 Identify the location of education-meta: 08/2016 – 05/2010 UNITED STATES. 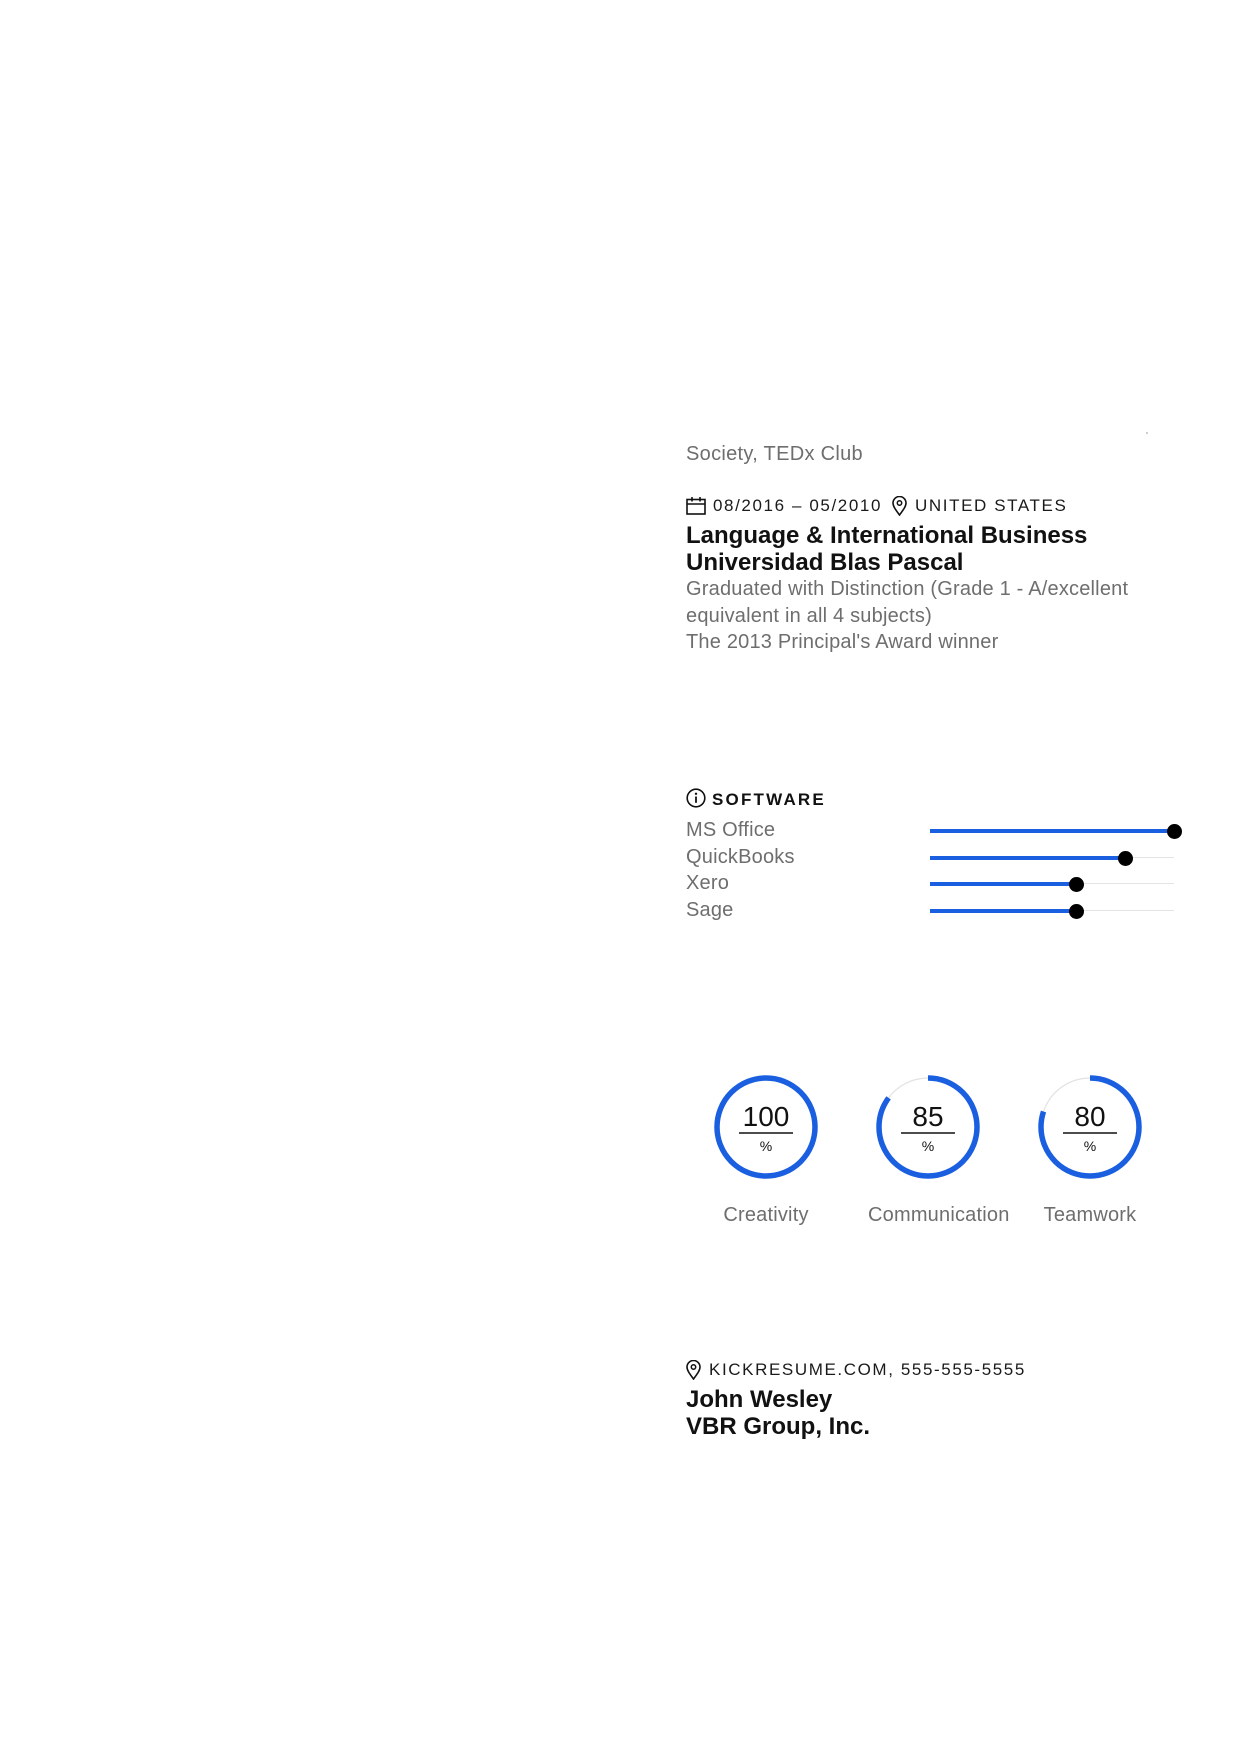
(930, 506).